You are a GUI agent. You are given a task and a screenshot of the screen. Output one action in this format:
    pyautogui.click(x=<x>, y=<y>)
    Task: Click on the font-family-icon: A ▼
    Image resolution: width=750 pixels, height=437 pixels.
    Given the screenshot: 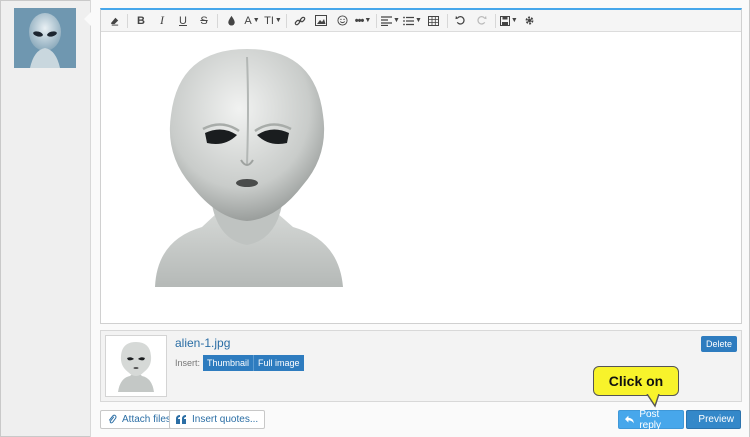 What is the action you would take?
    pyautogui.click(x=252, y=21)
    